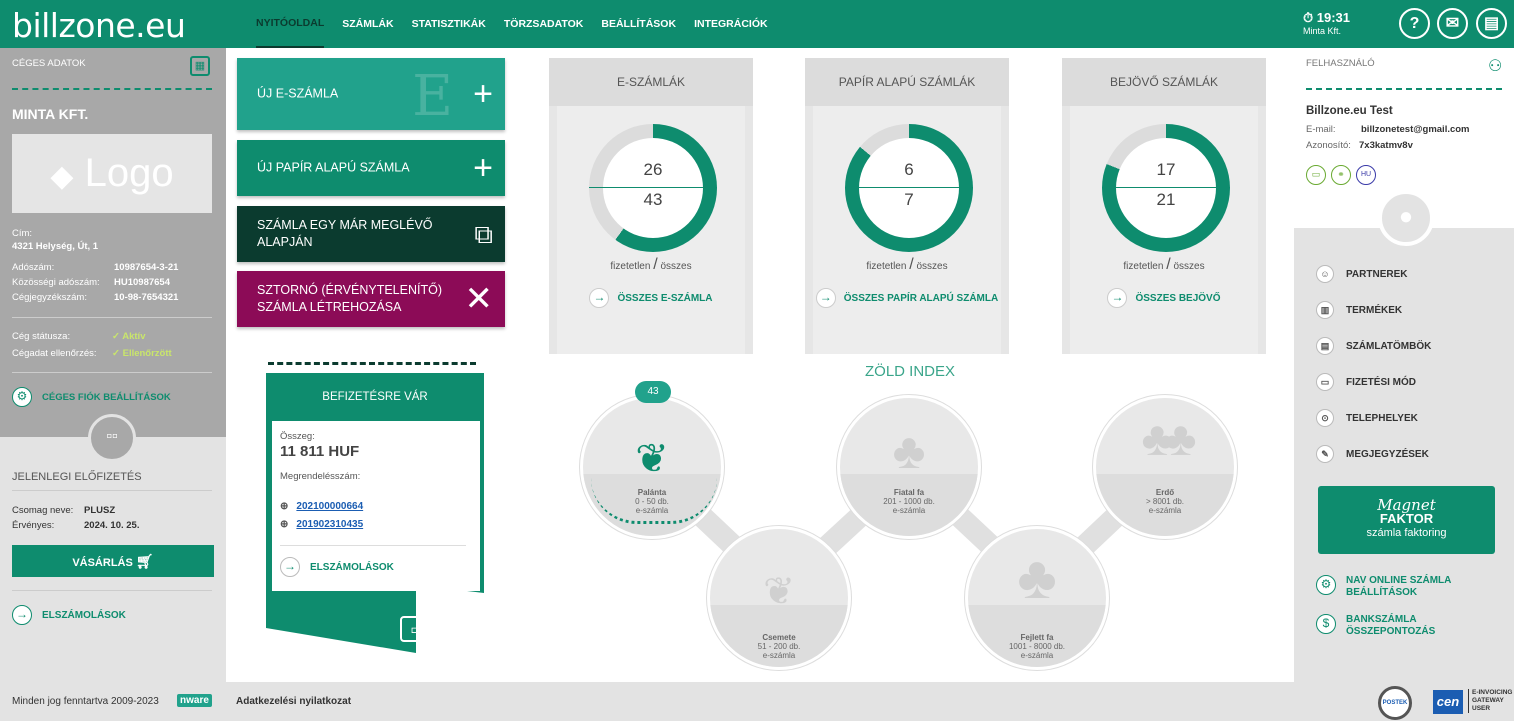 This screenshot has height=721, width=1514. I want to click on magnet-sub: FAKTOR, so click(1406, 518).